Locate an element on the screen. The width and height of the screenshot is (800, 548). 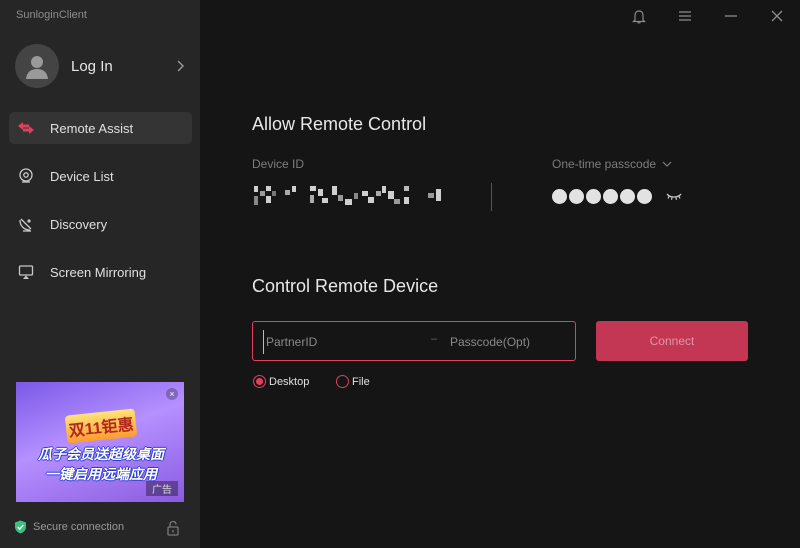
shield-check-icon is located at coordinates (20, 527).